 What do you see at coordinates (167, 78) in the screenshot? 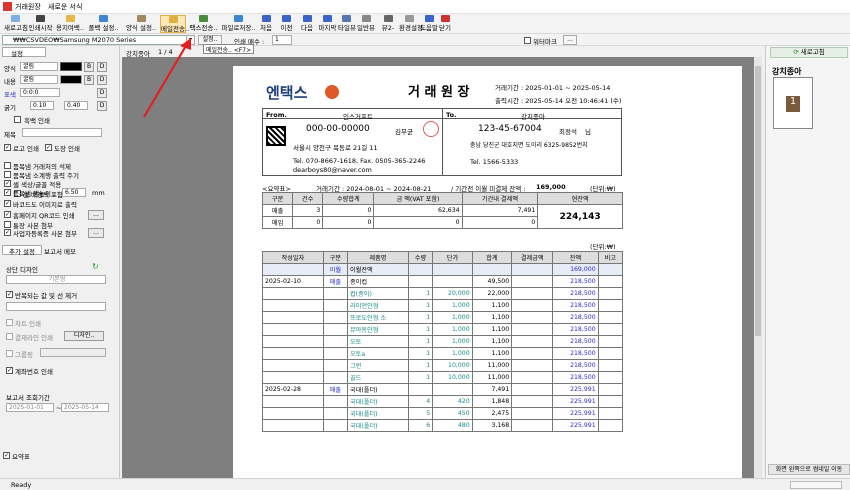
I see `annotation-arrow` at bounding box center [167, 78].